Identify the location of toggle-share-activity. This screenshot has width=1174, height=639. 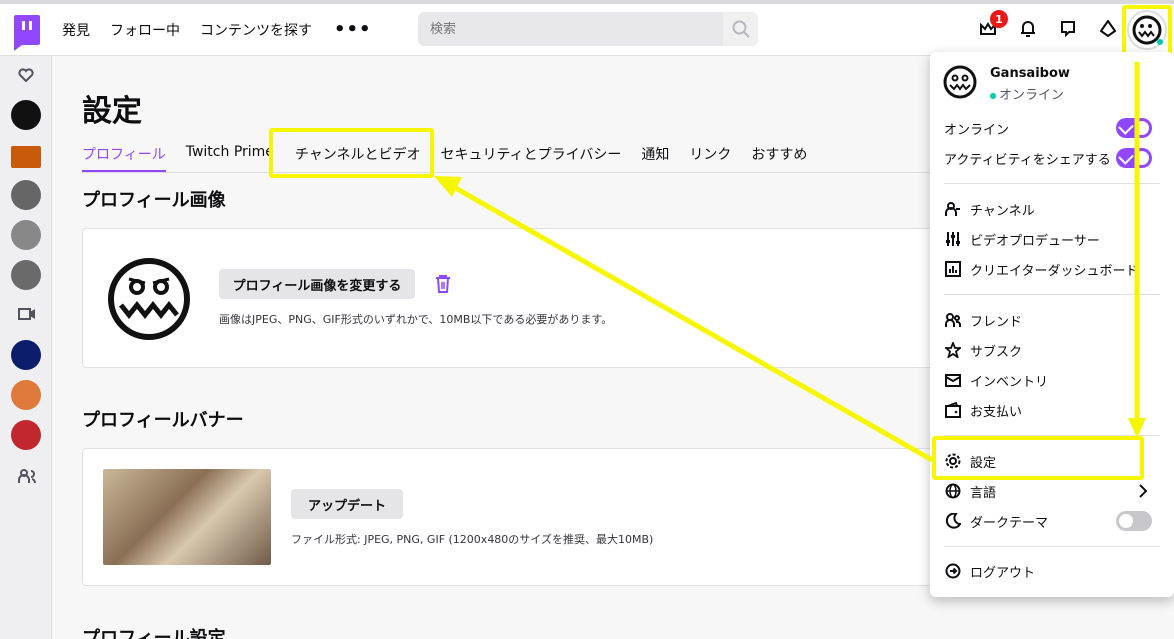
(1134, 158).